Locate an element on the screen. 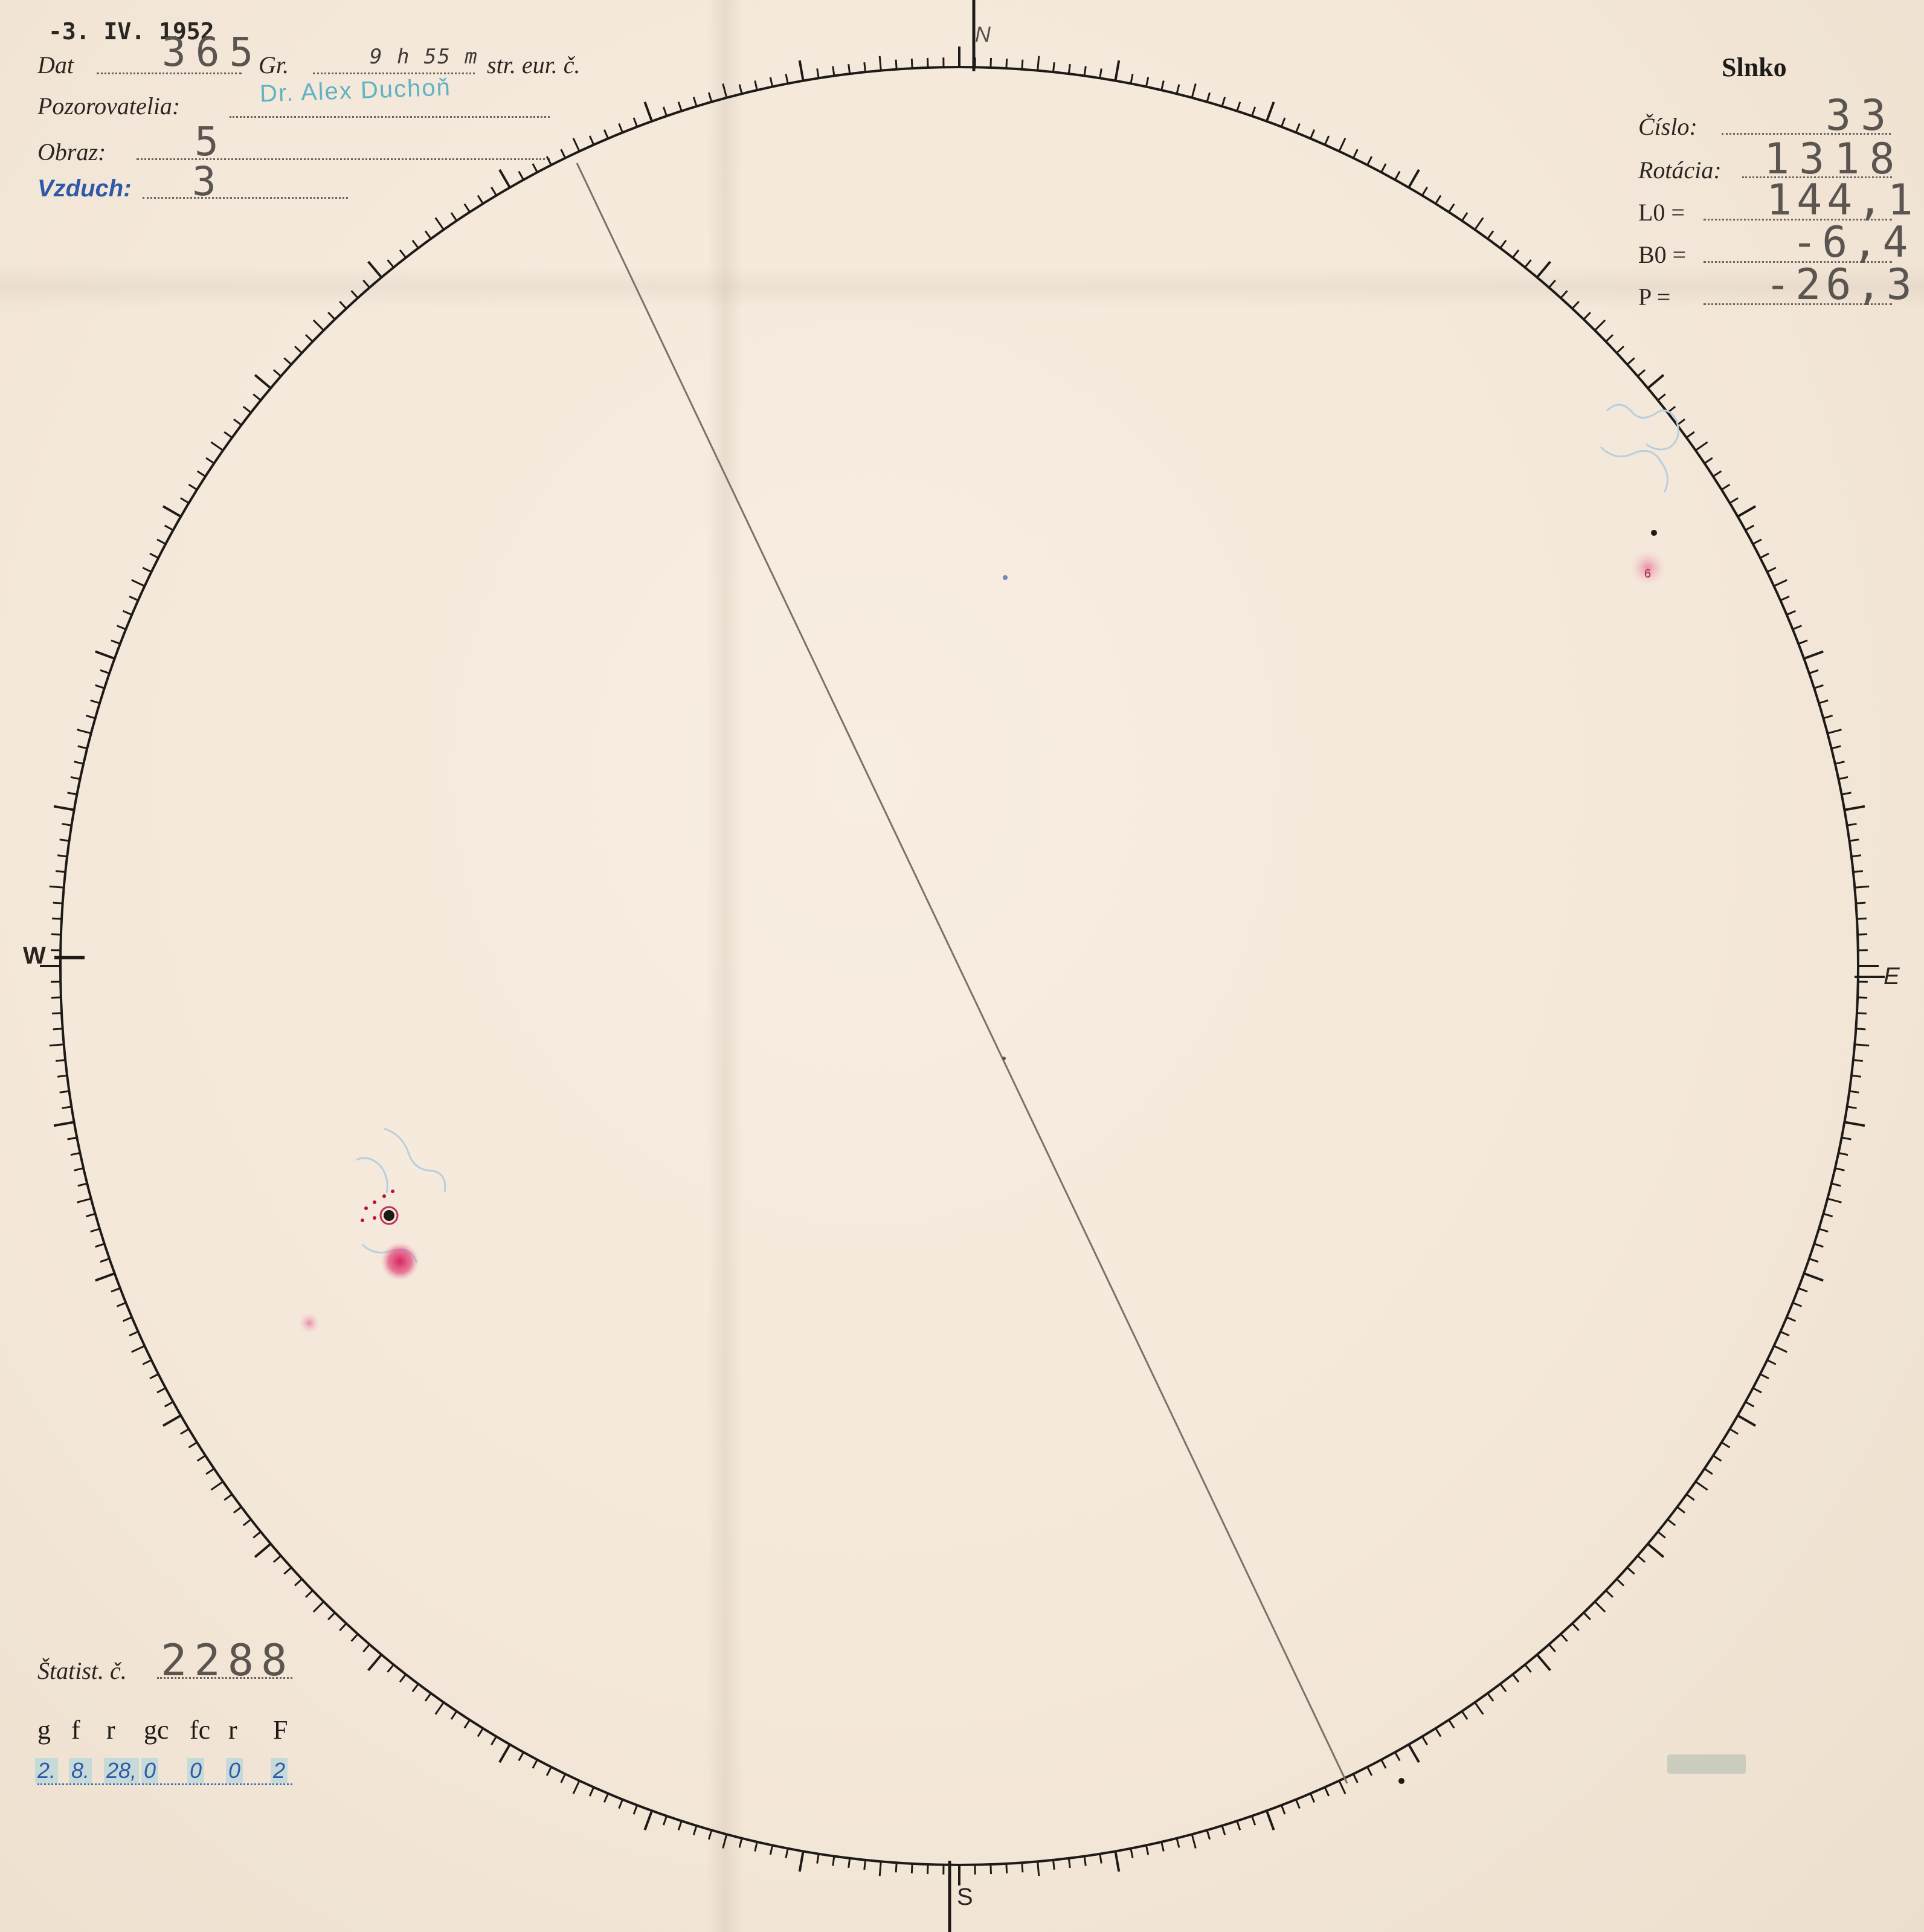 This screenshot has height=1932, width=1924. spot-glow is located at coordinates (309, 1323).